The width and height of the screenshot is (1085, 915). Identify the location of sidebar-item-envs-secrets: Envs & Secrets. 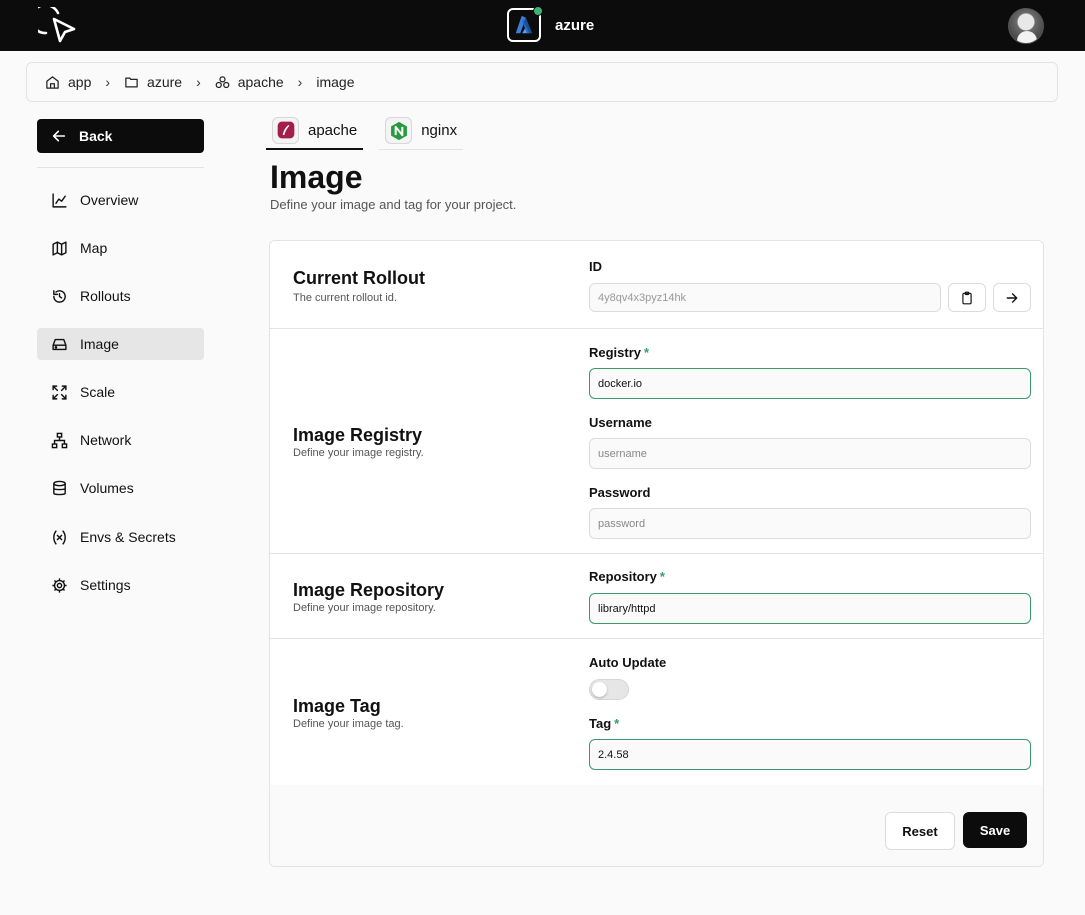
(120, 537).